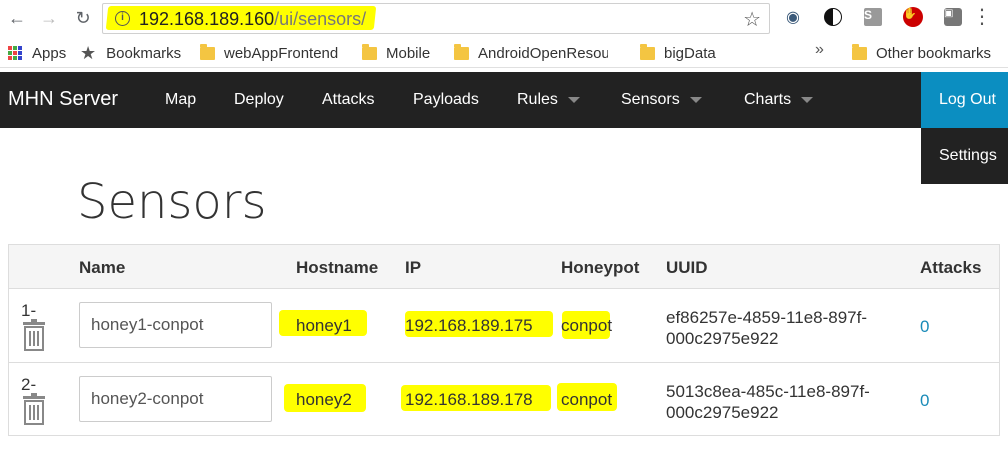 This screenshot has height=466, width=1008. Describe the element at coordinates (436, 18) in the screenshot. I see `address-bar: i 192.168.189.160/ui/sensors/ ☆` at that location.